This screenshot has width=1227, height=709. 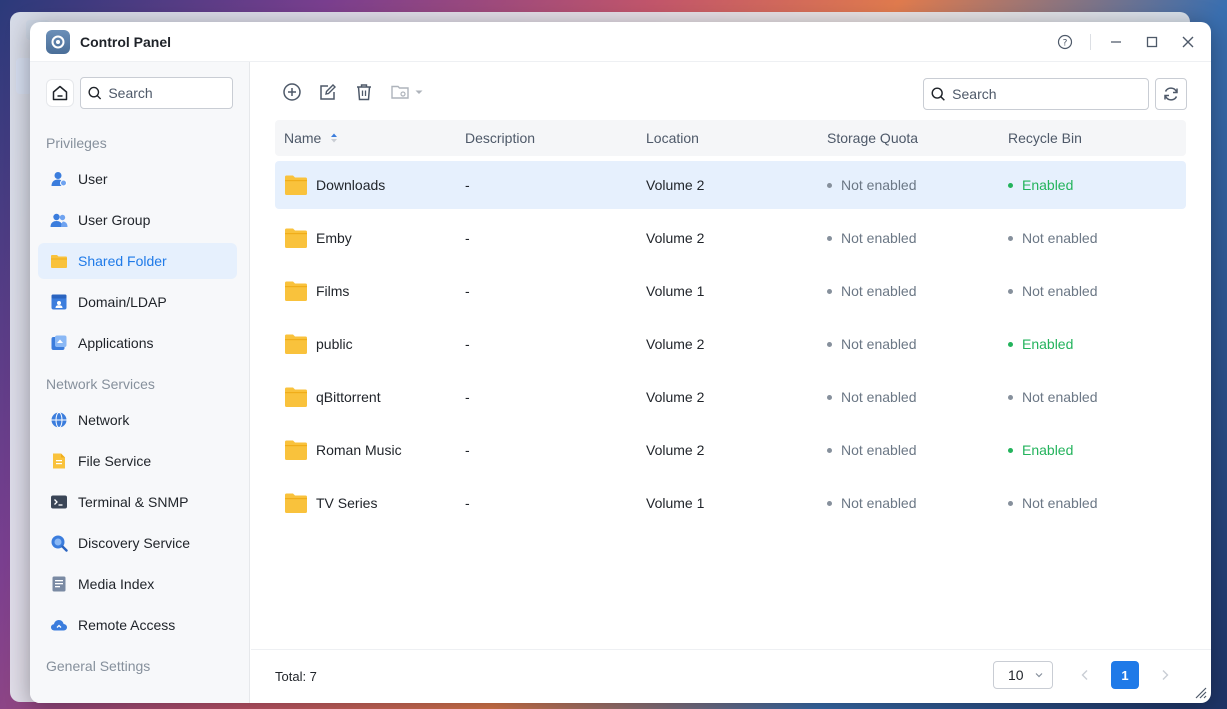 I want to click on sidebar-item-applications: Applications, so click(x=137, y=343).